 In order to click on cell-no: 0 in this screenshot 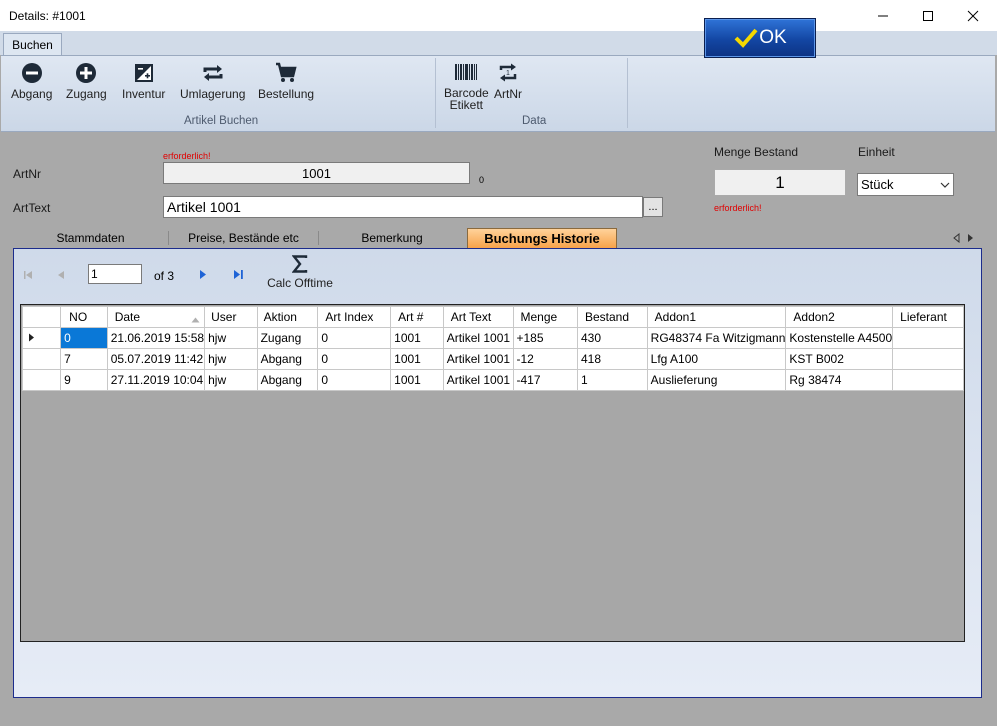, I will do `click(84, 338)`.